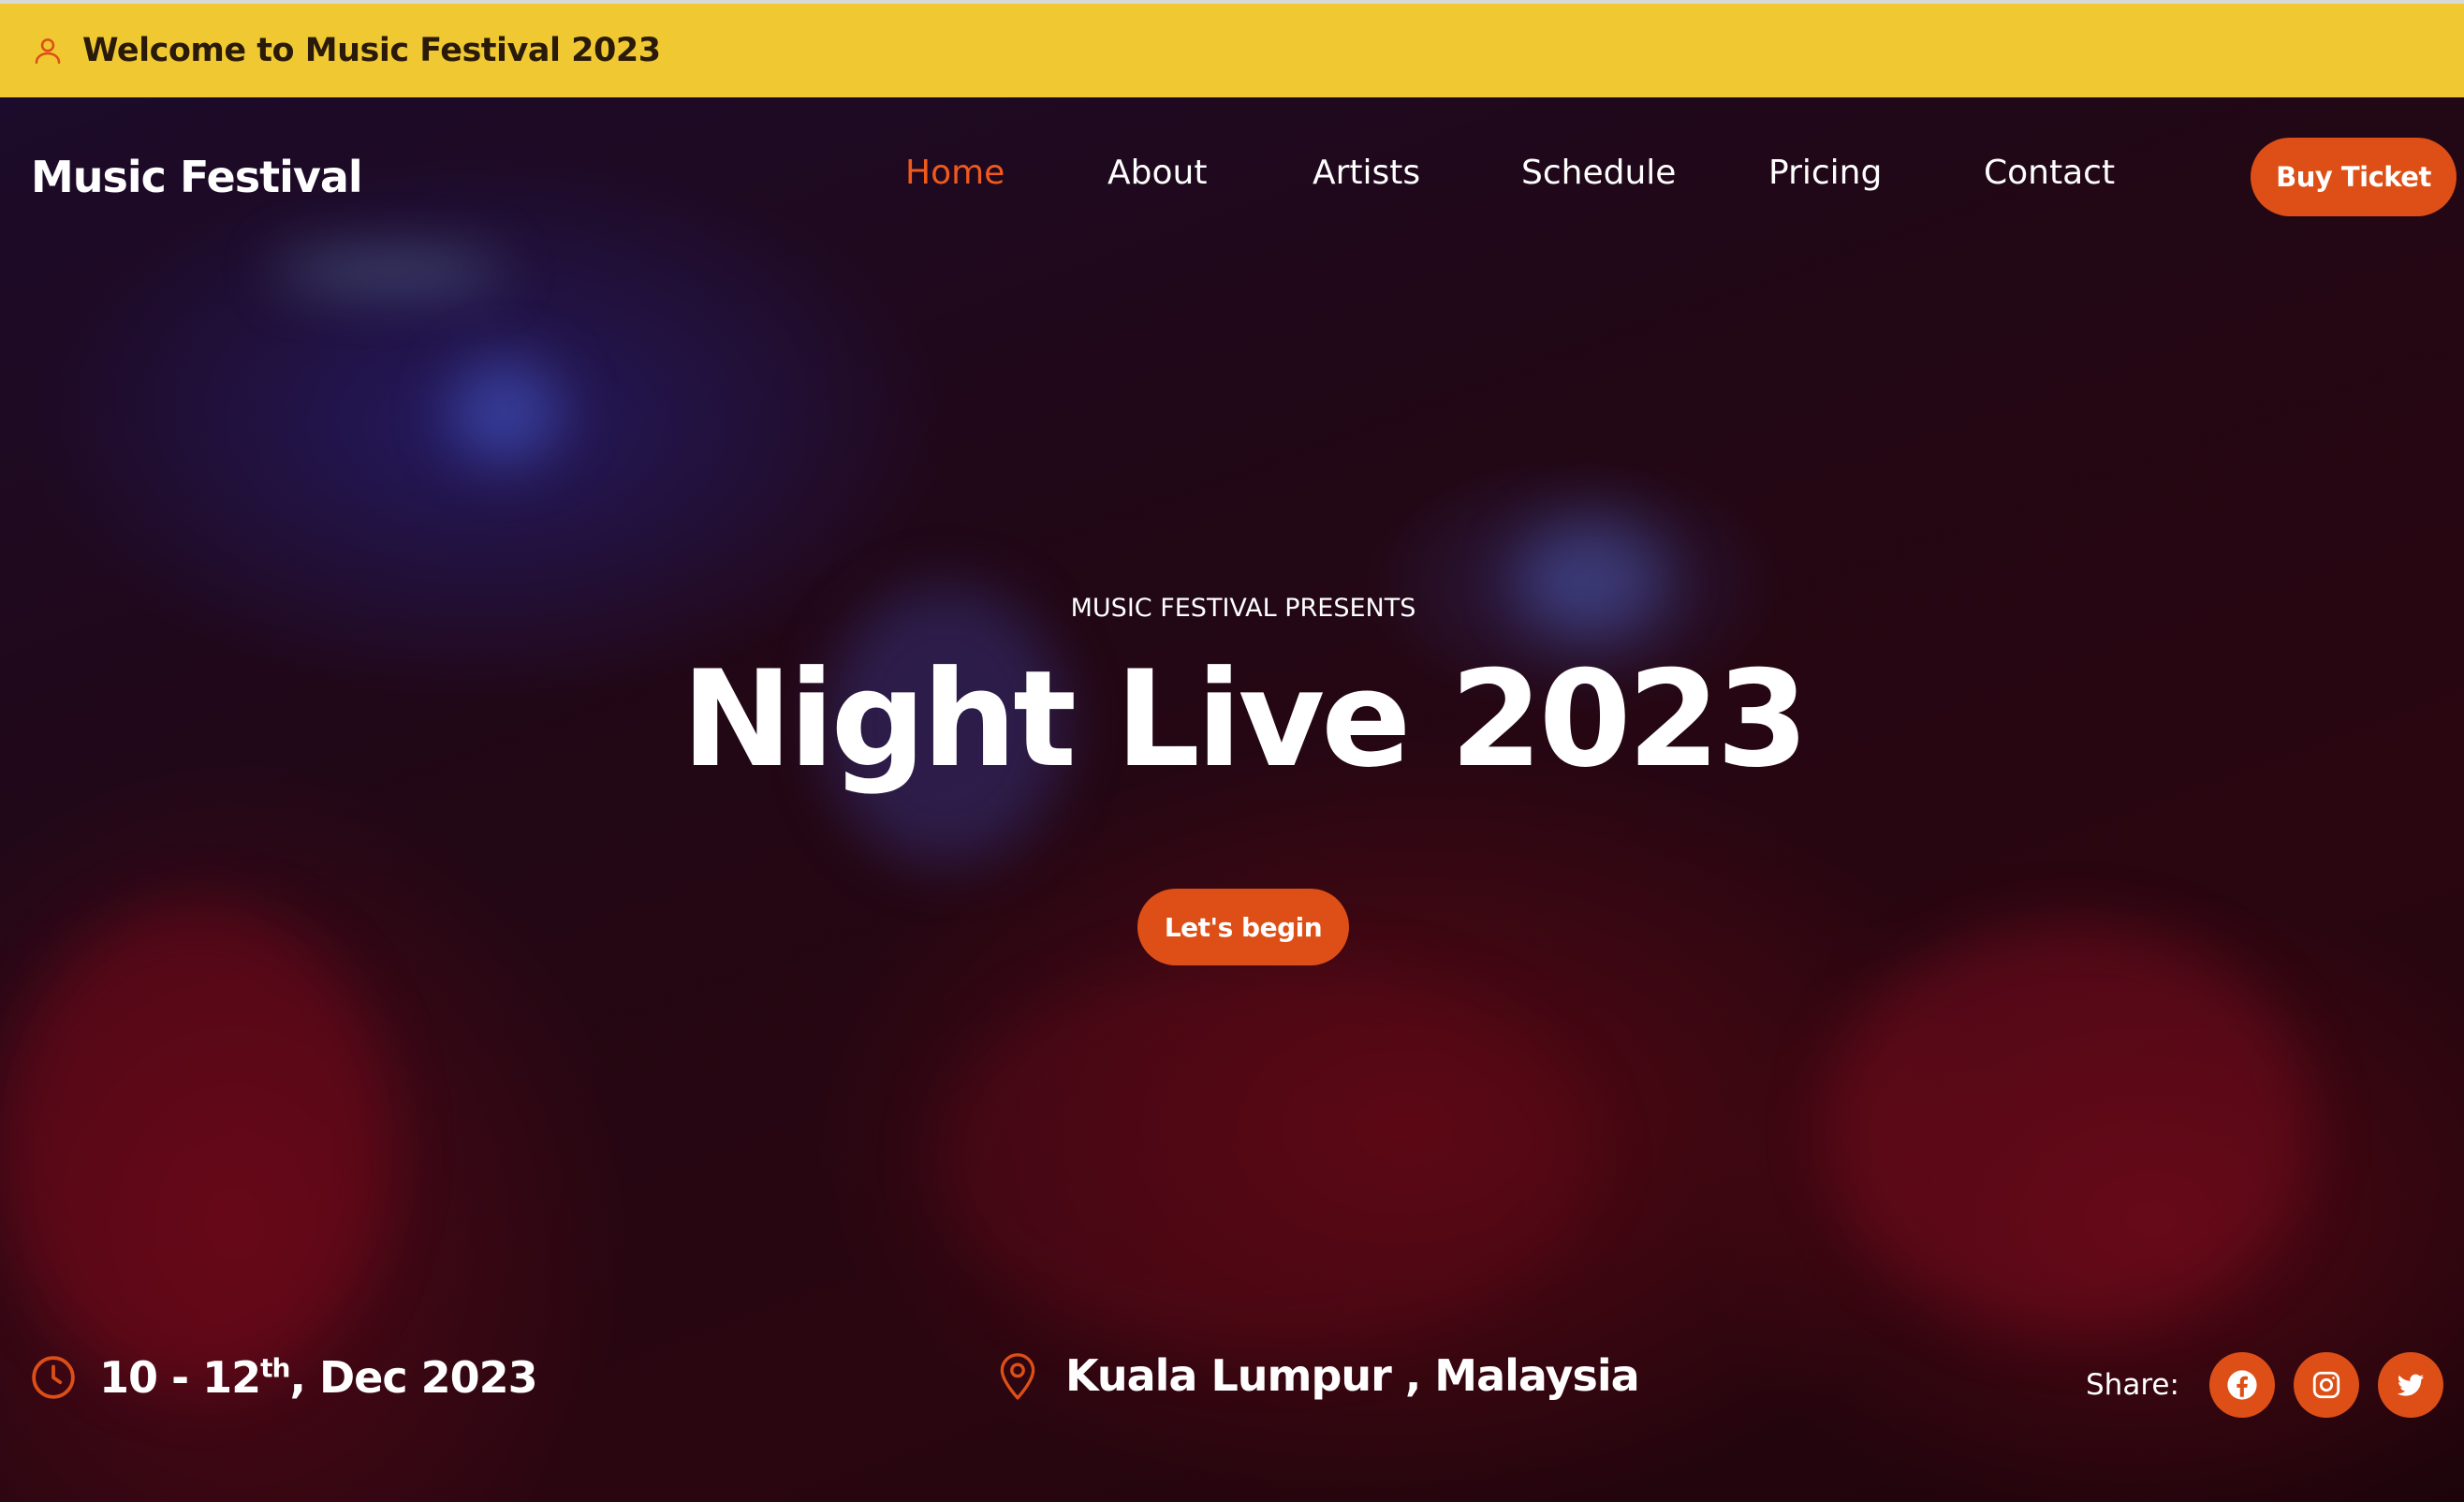 This screenshot has height=1502, width=2464. I want to click on buy-ticket-button: Buy Ticket, so click(2354, 177).